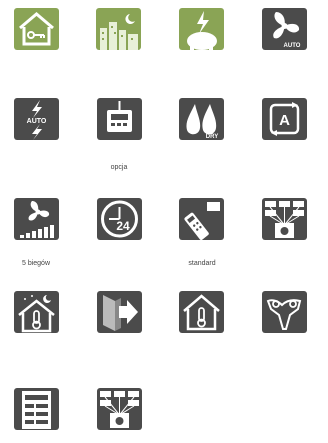 The height and width of the screenshot is (443, 328). I want to click on timer-number: 24, so click(123, 226).